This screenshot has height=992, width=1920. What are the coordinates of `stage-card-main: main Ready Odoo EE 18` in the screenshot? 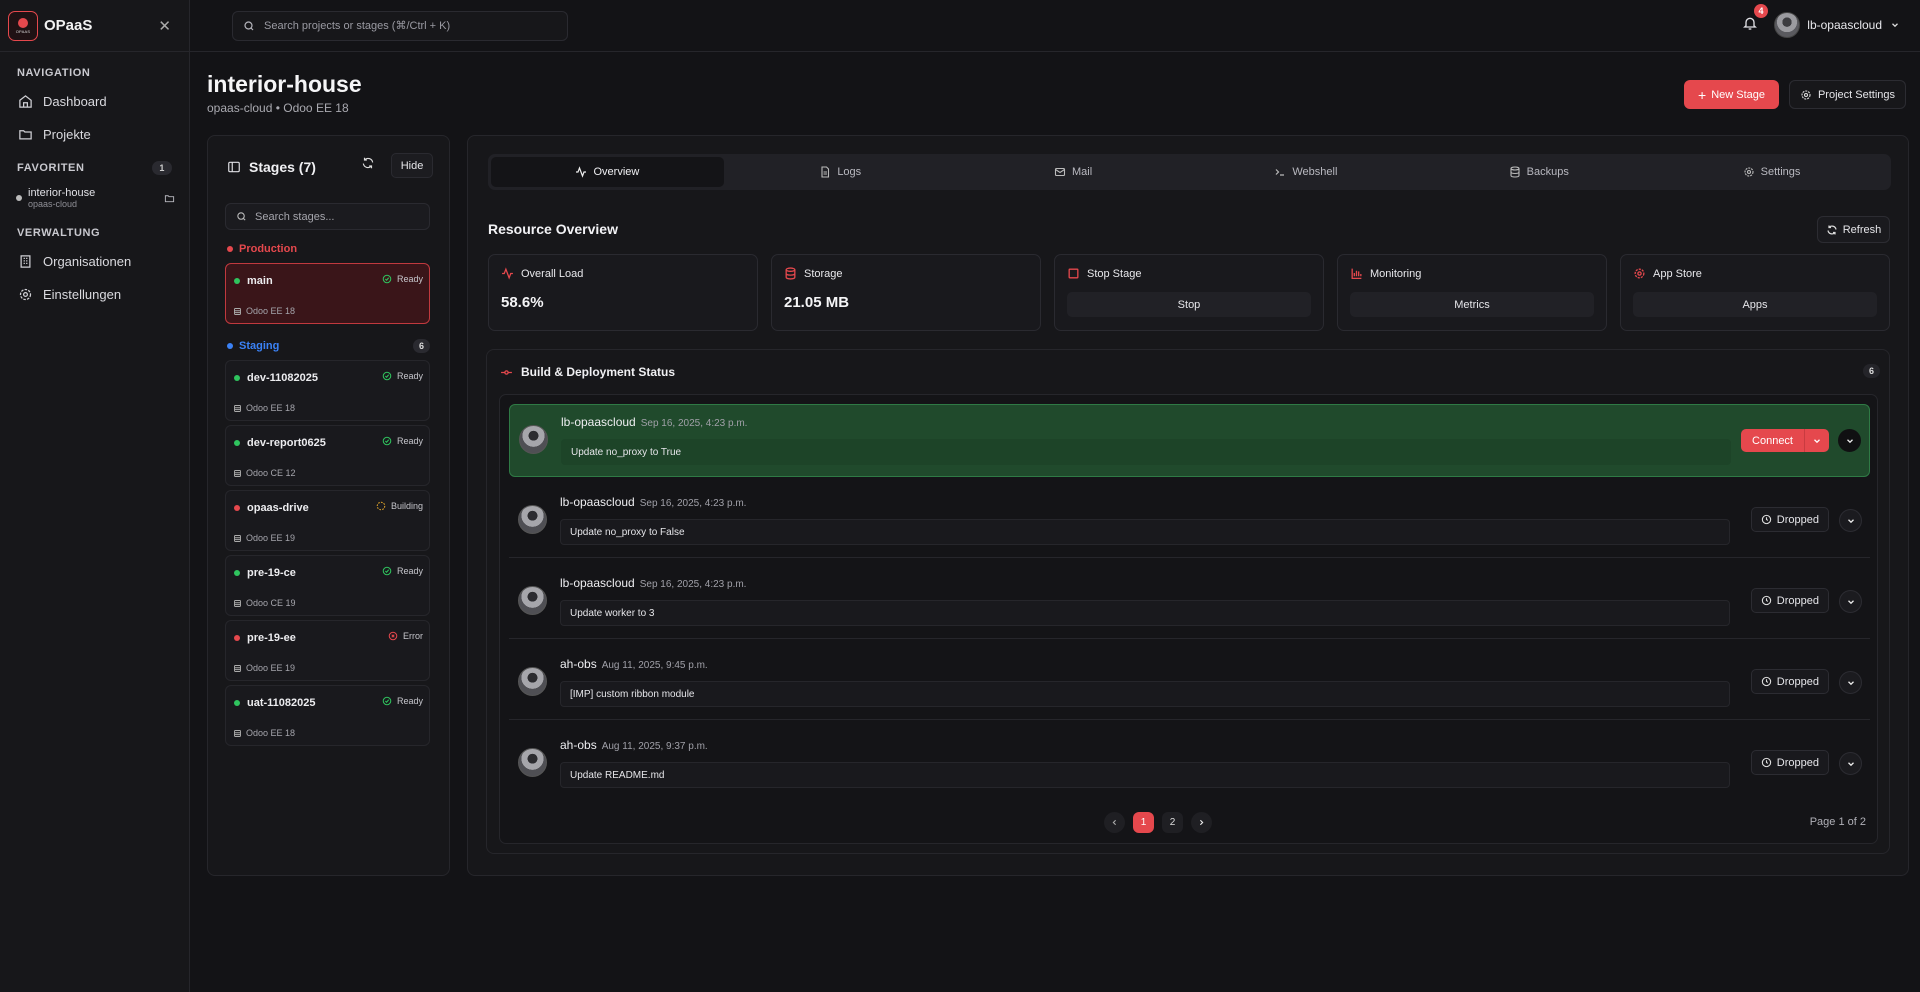 It's located at (327, 293).